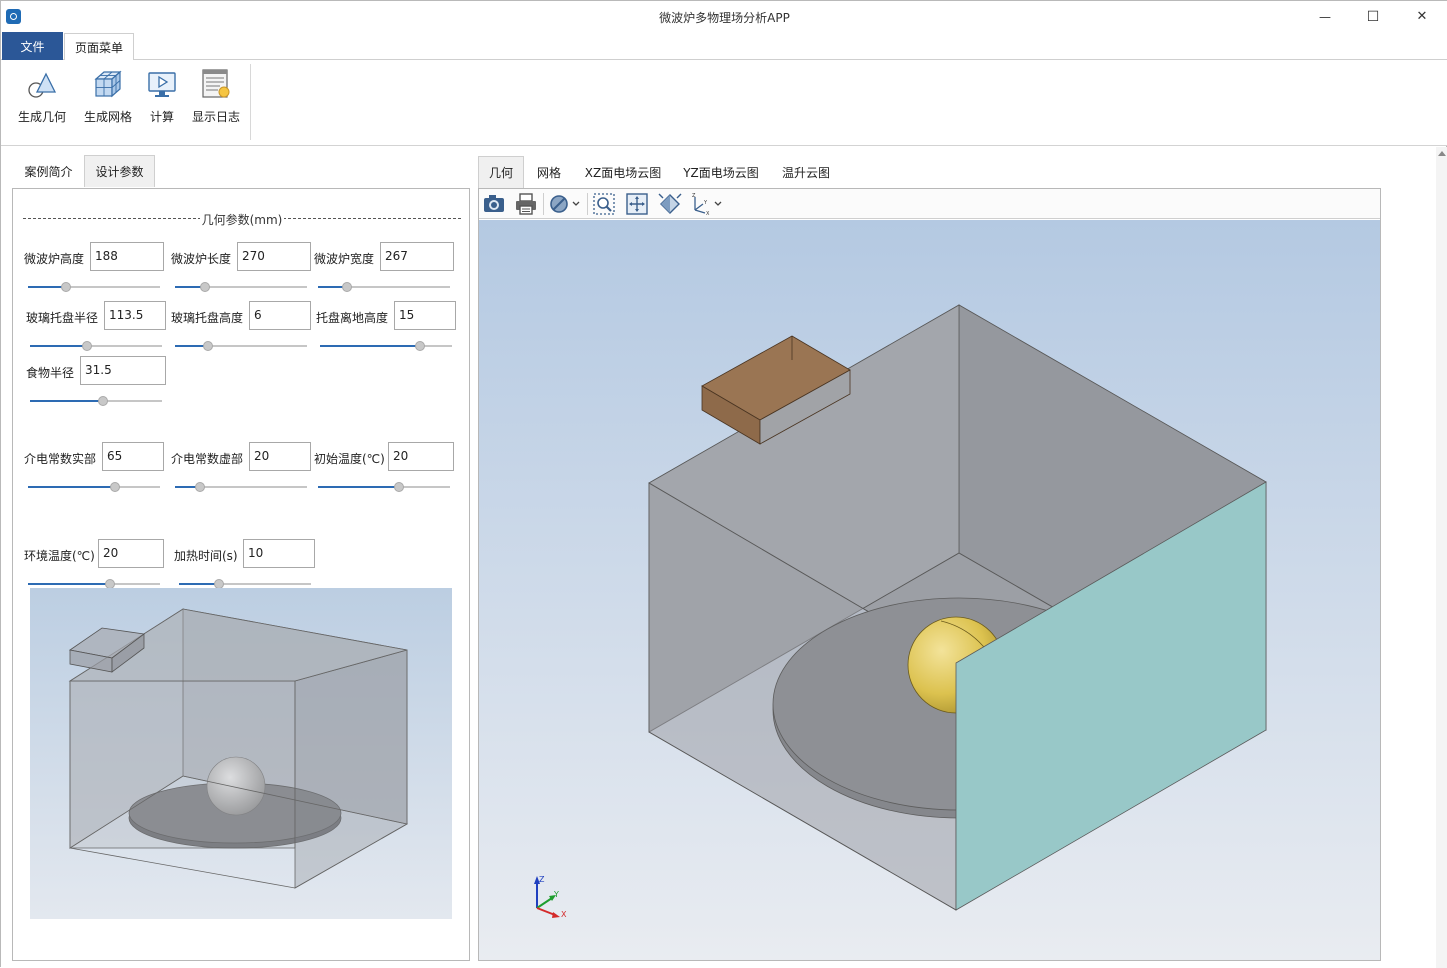 This screenshot has width=1447, height=968. I want to click on eps-imag-input: 20, so click(280, 456).